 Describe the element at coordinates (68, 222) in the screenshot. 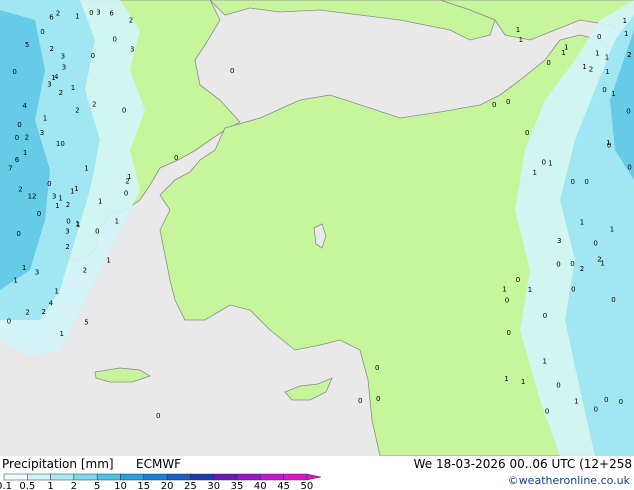

I see `west-value-14: 0` at that location.